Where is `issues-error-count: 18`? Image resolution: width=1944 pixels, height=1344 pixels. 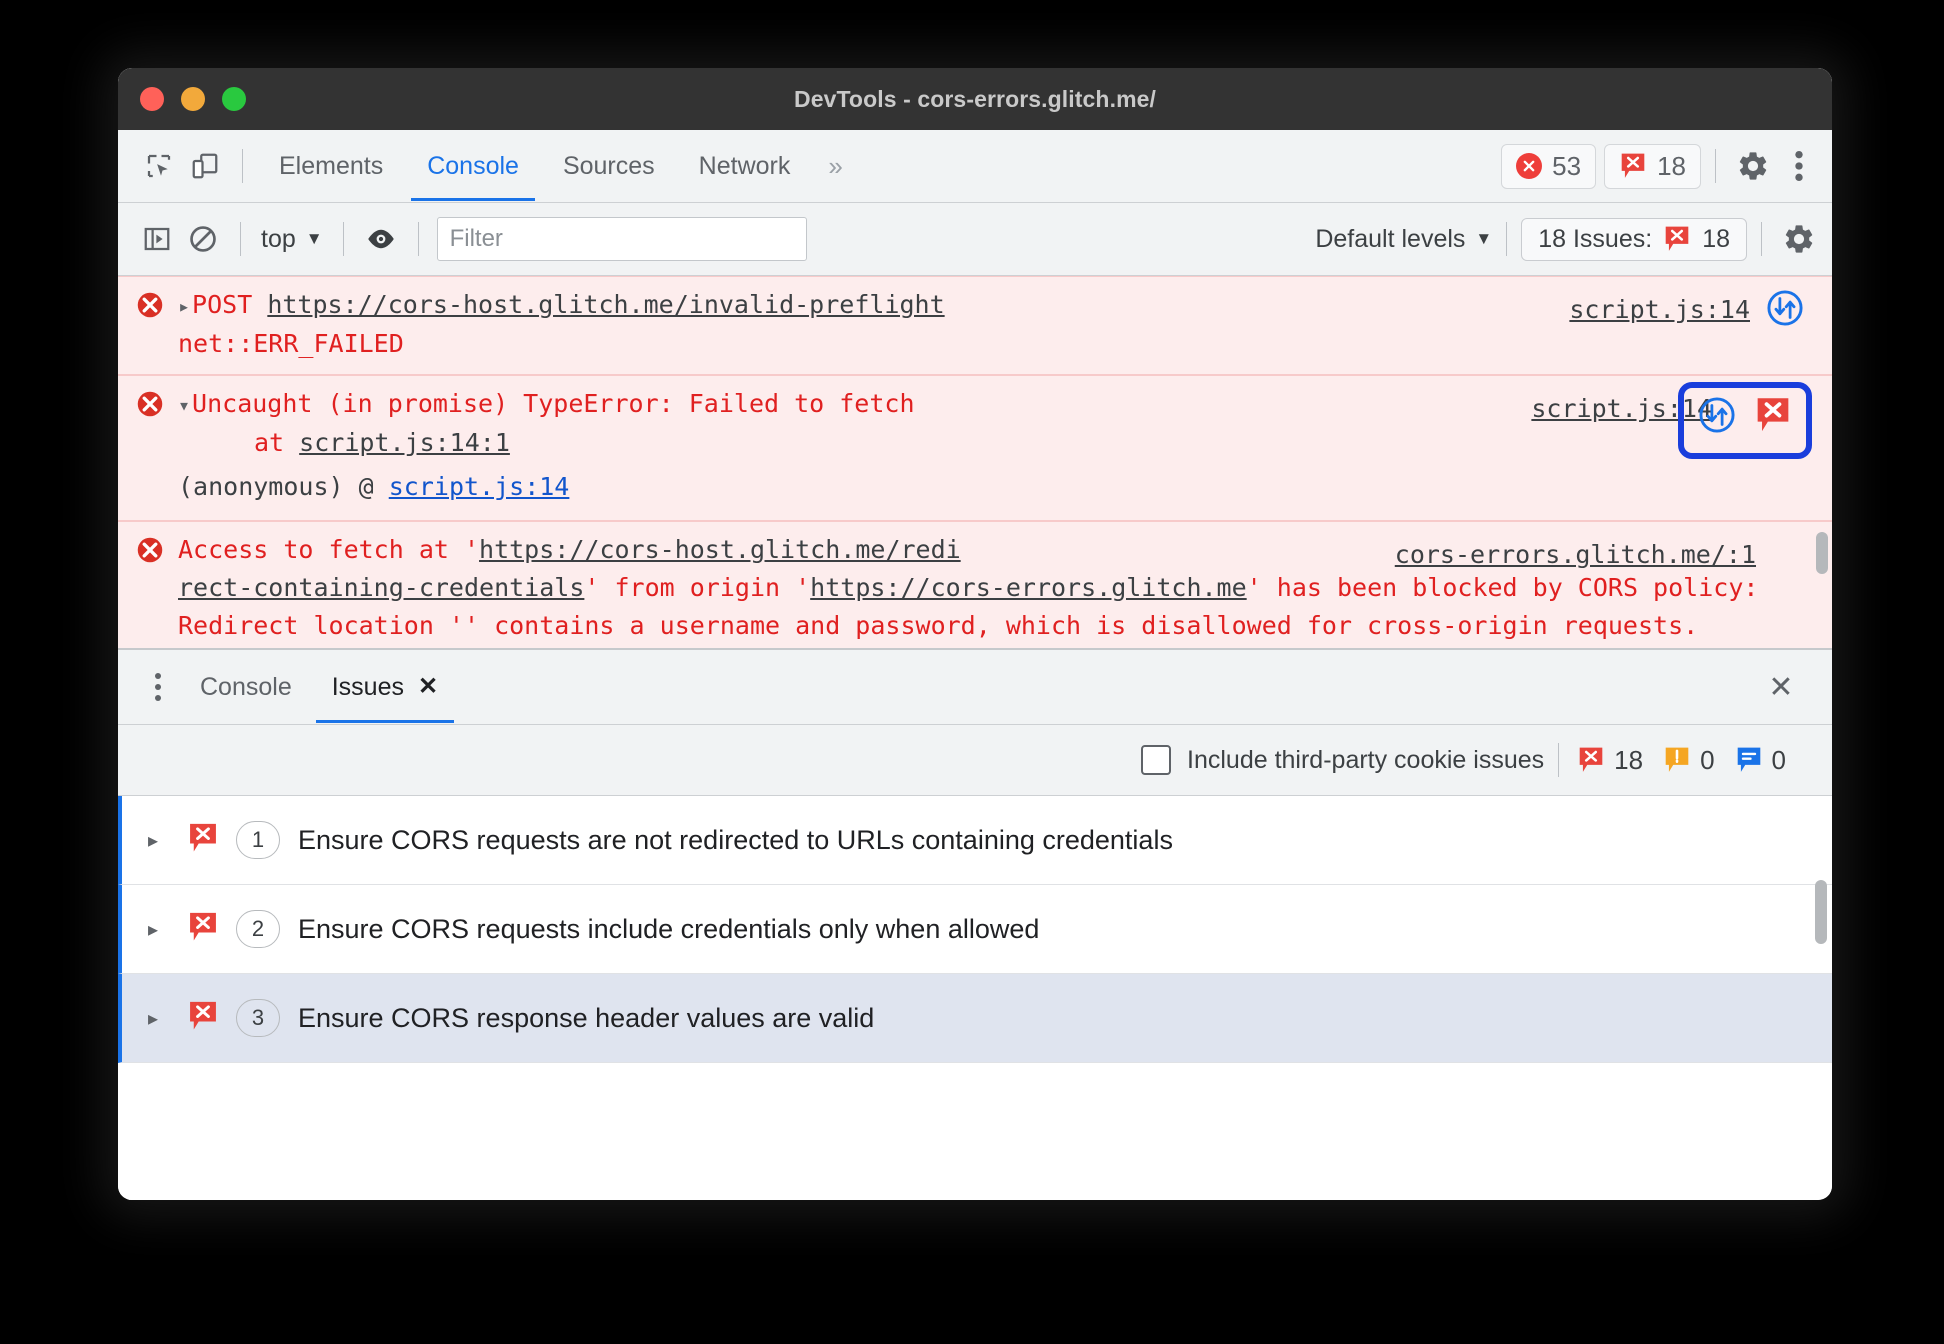 issues-error-count: 18 is located at coordinates (1629, 759).